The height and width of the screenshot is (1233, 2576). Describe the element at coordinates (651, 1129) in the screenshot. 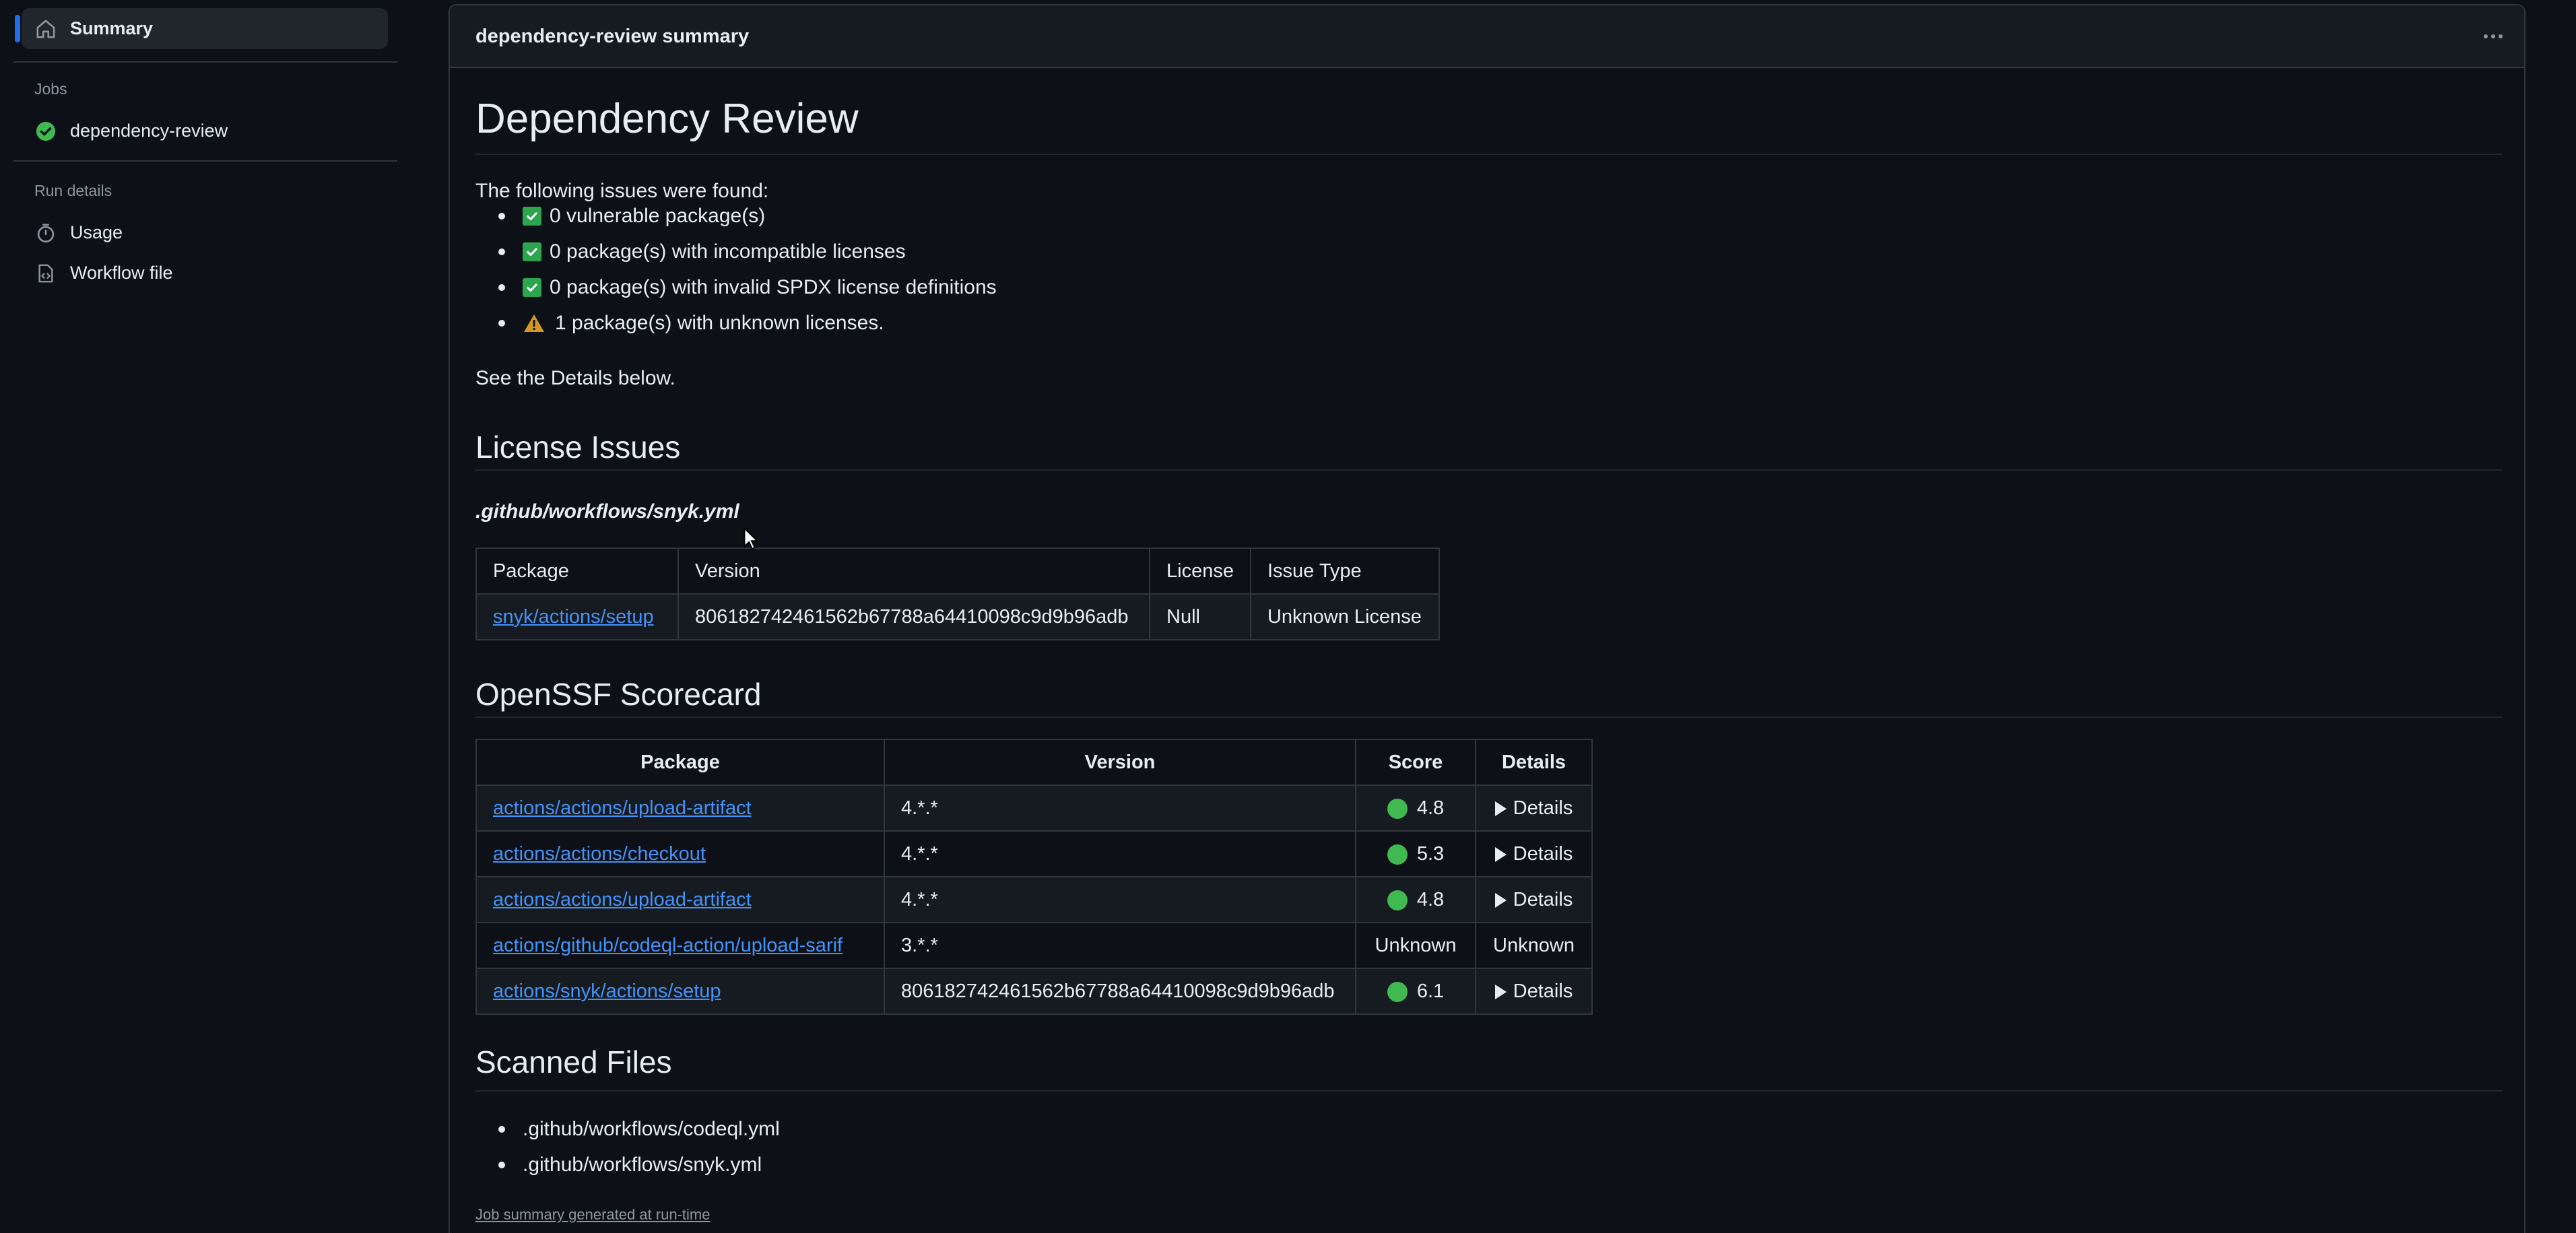

I see `scanned-file-name: .github/workflows/codeql.yml` at that location.